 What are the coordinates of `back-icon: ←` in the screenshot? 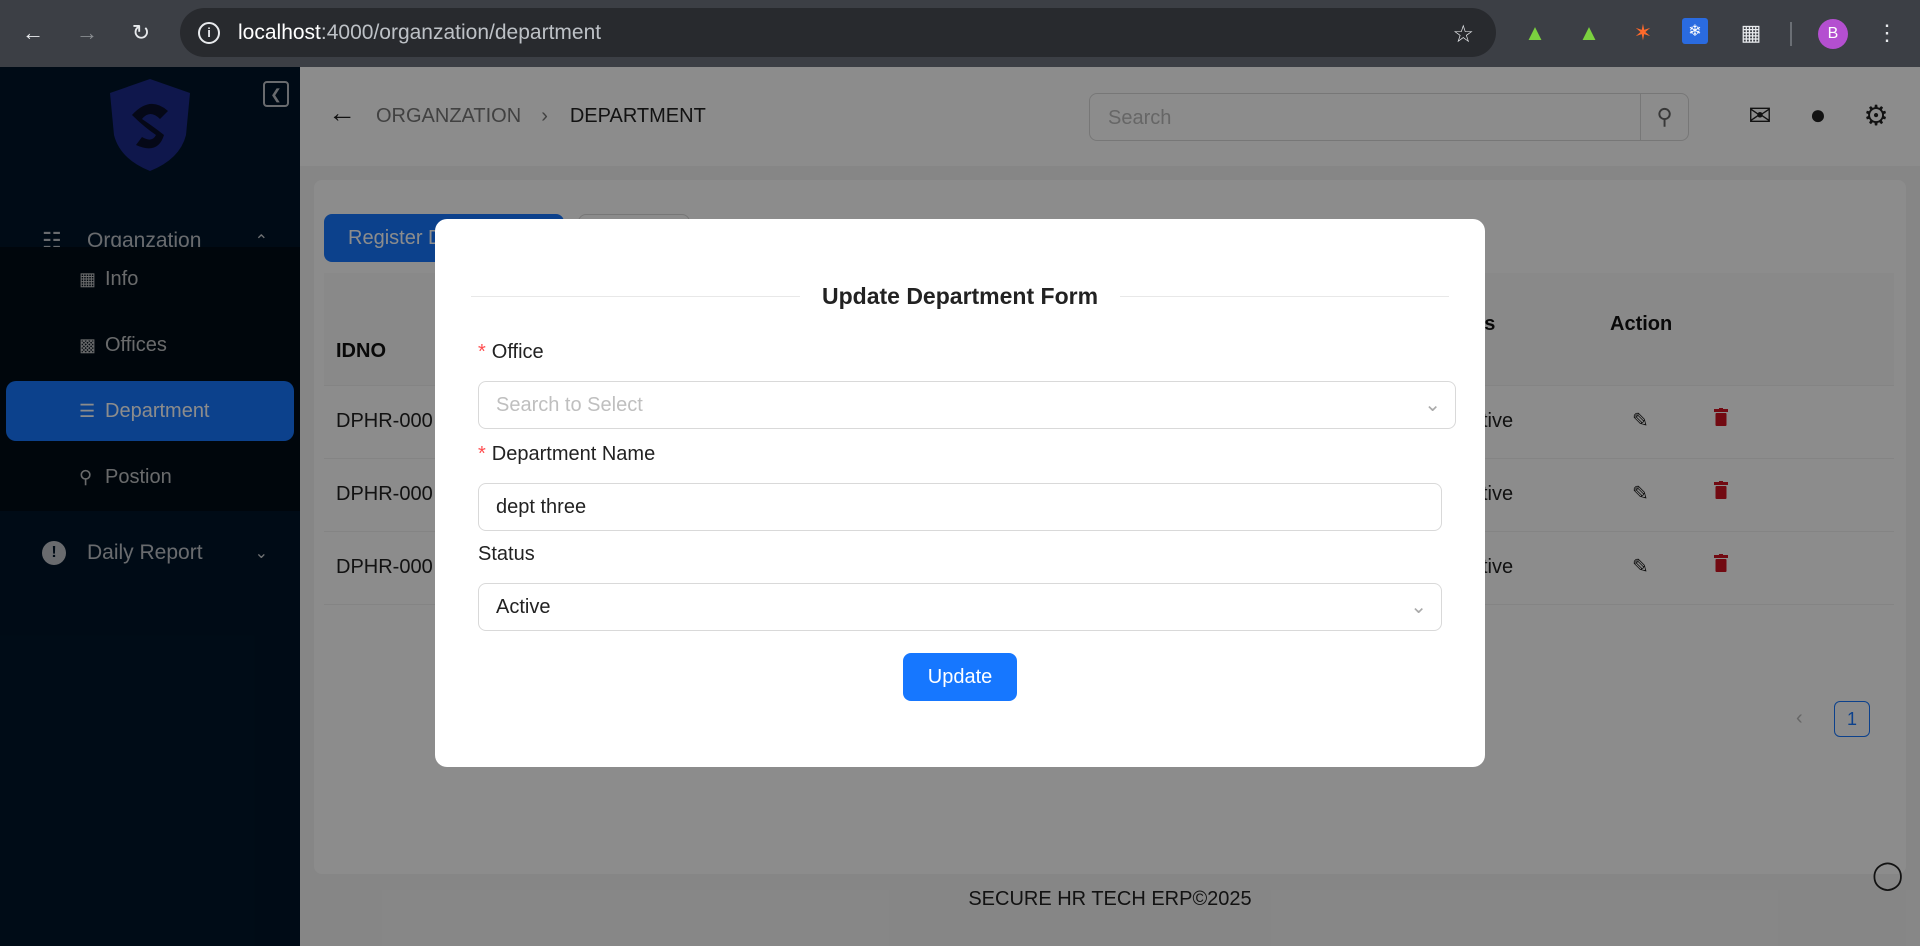 It's located at (33, 33).